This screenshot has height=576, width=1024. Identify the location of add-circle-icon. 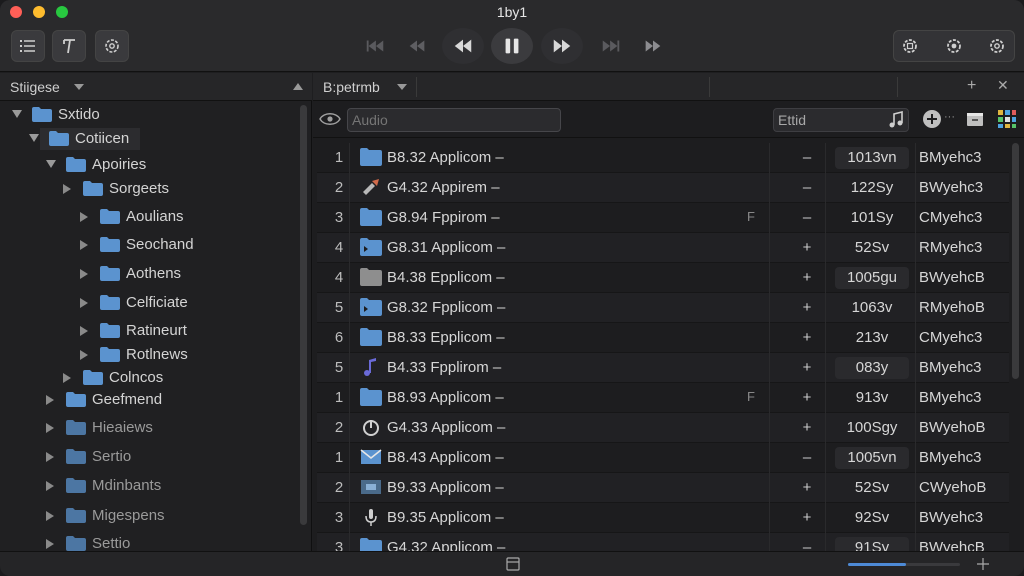
(932, 119).